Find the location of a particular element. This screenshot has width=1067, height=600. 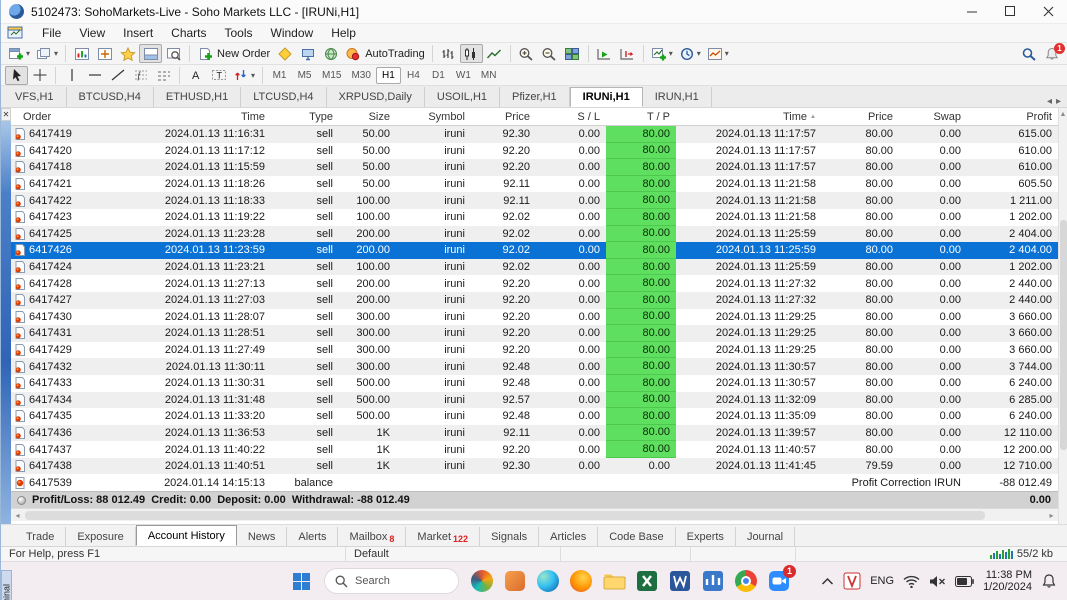

line-chart-button is located at coordinates (494, 53).